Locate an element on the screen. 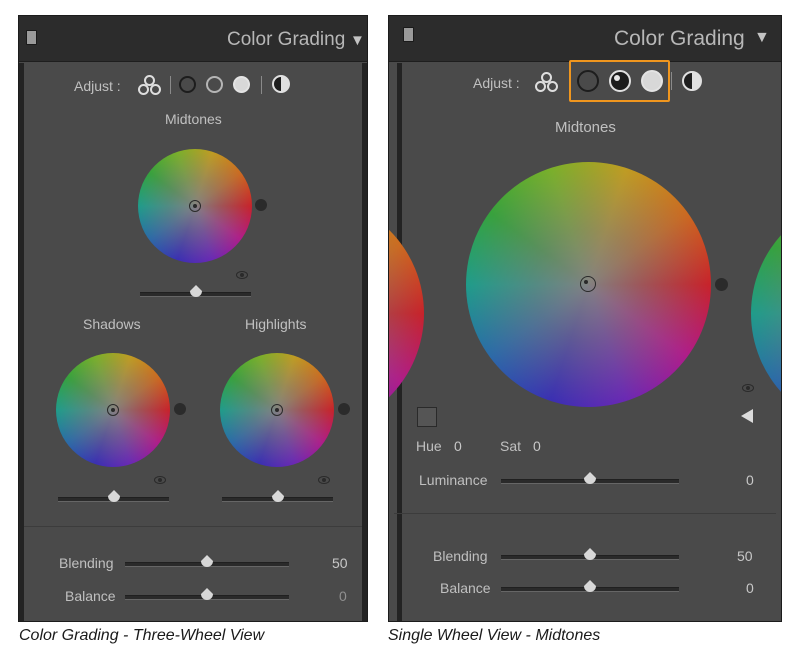  color-swatch is located at coordinates (427, 417).